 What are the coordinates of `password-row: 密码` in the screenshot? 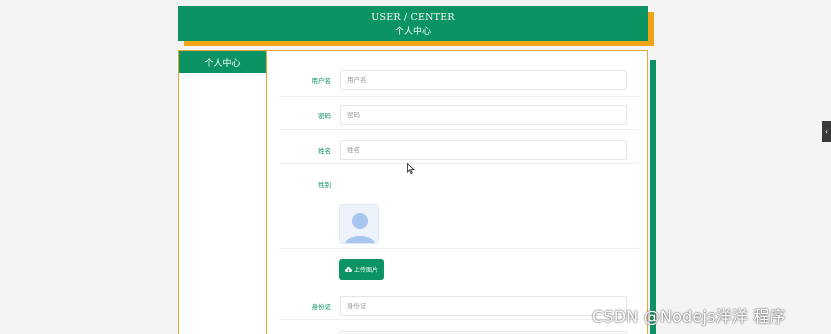 It's located at (459, 114).